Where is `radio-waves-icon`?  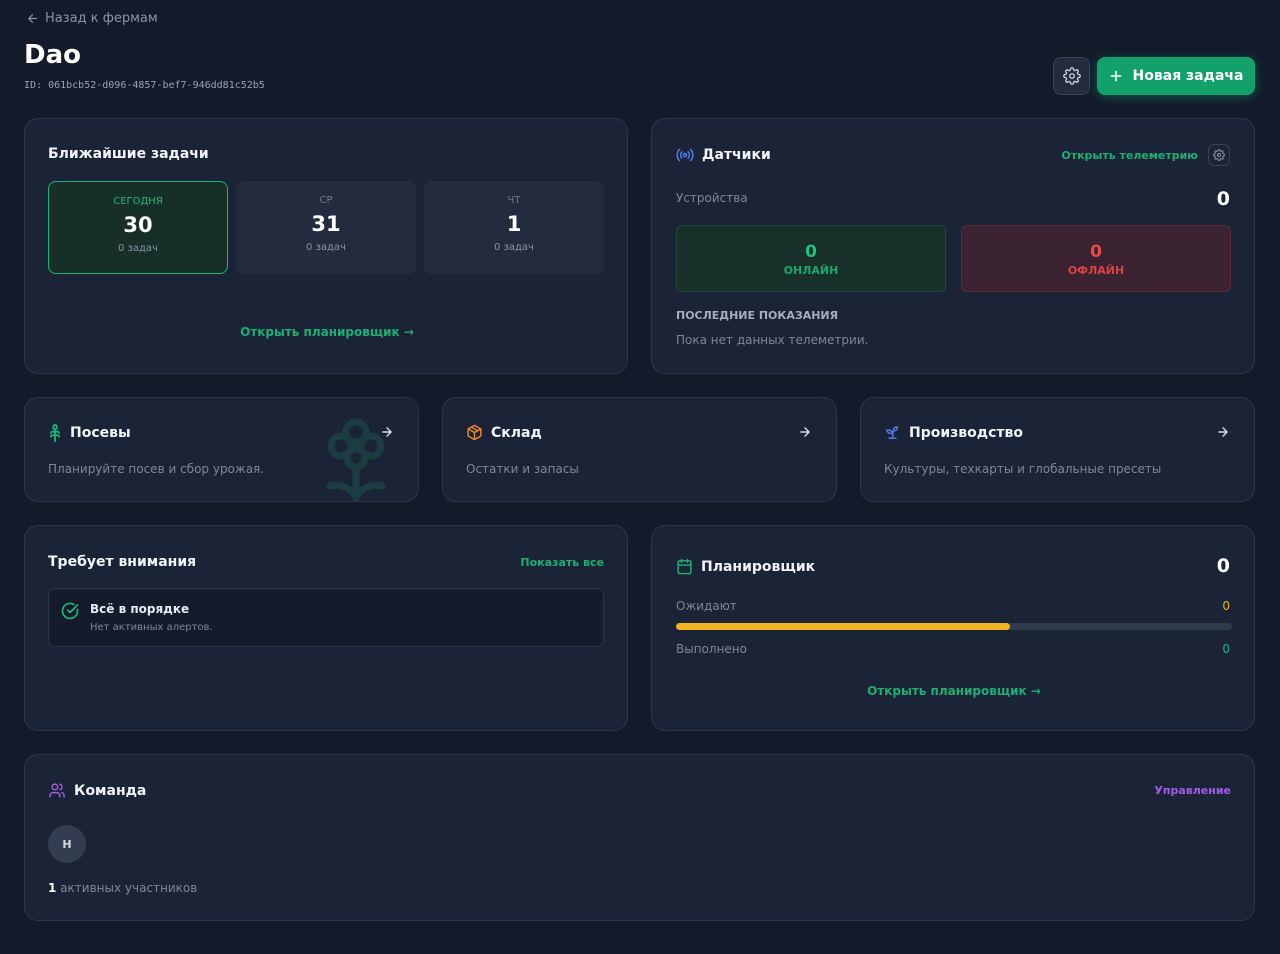 radio-waves-icon is located at coordinates (685, 155).